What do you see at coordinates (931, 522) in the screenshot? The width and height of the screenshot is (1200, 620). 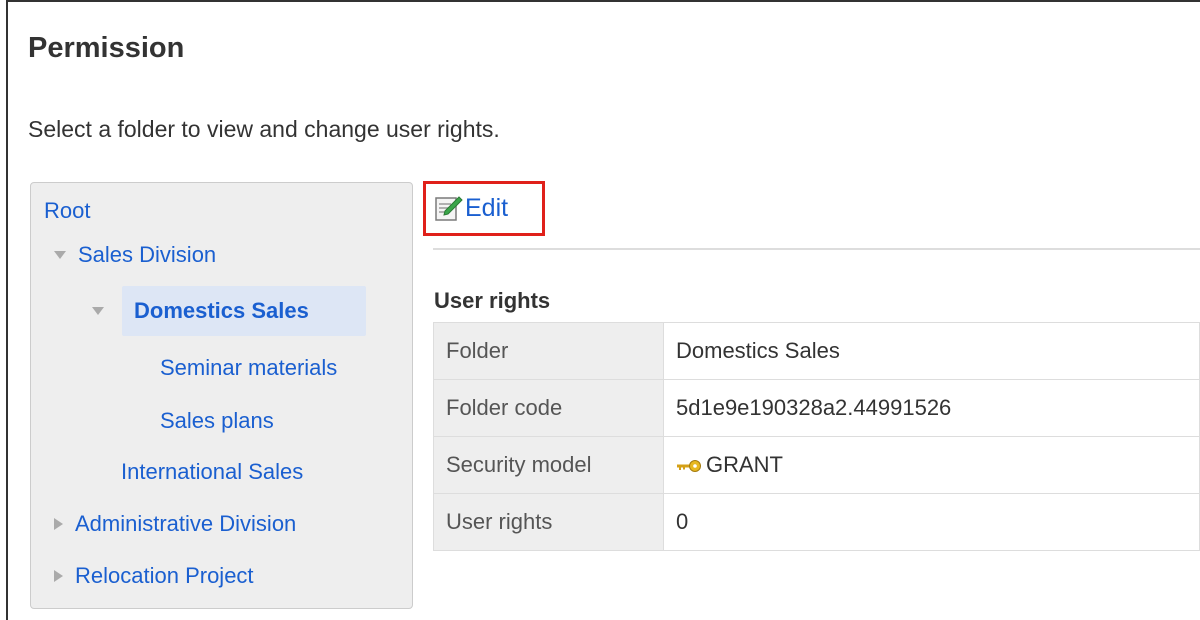 I see `row-value: 0` at bounding box center [931, 522].